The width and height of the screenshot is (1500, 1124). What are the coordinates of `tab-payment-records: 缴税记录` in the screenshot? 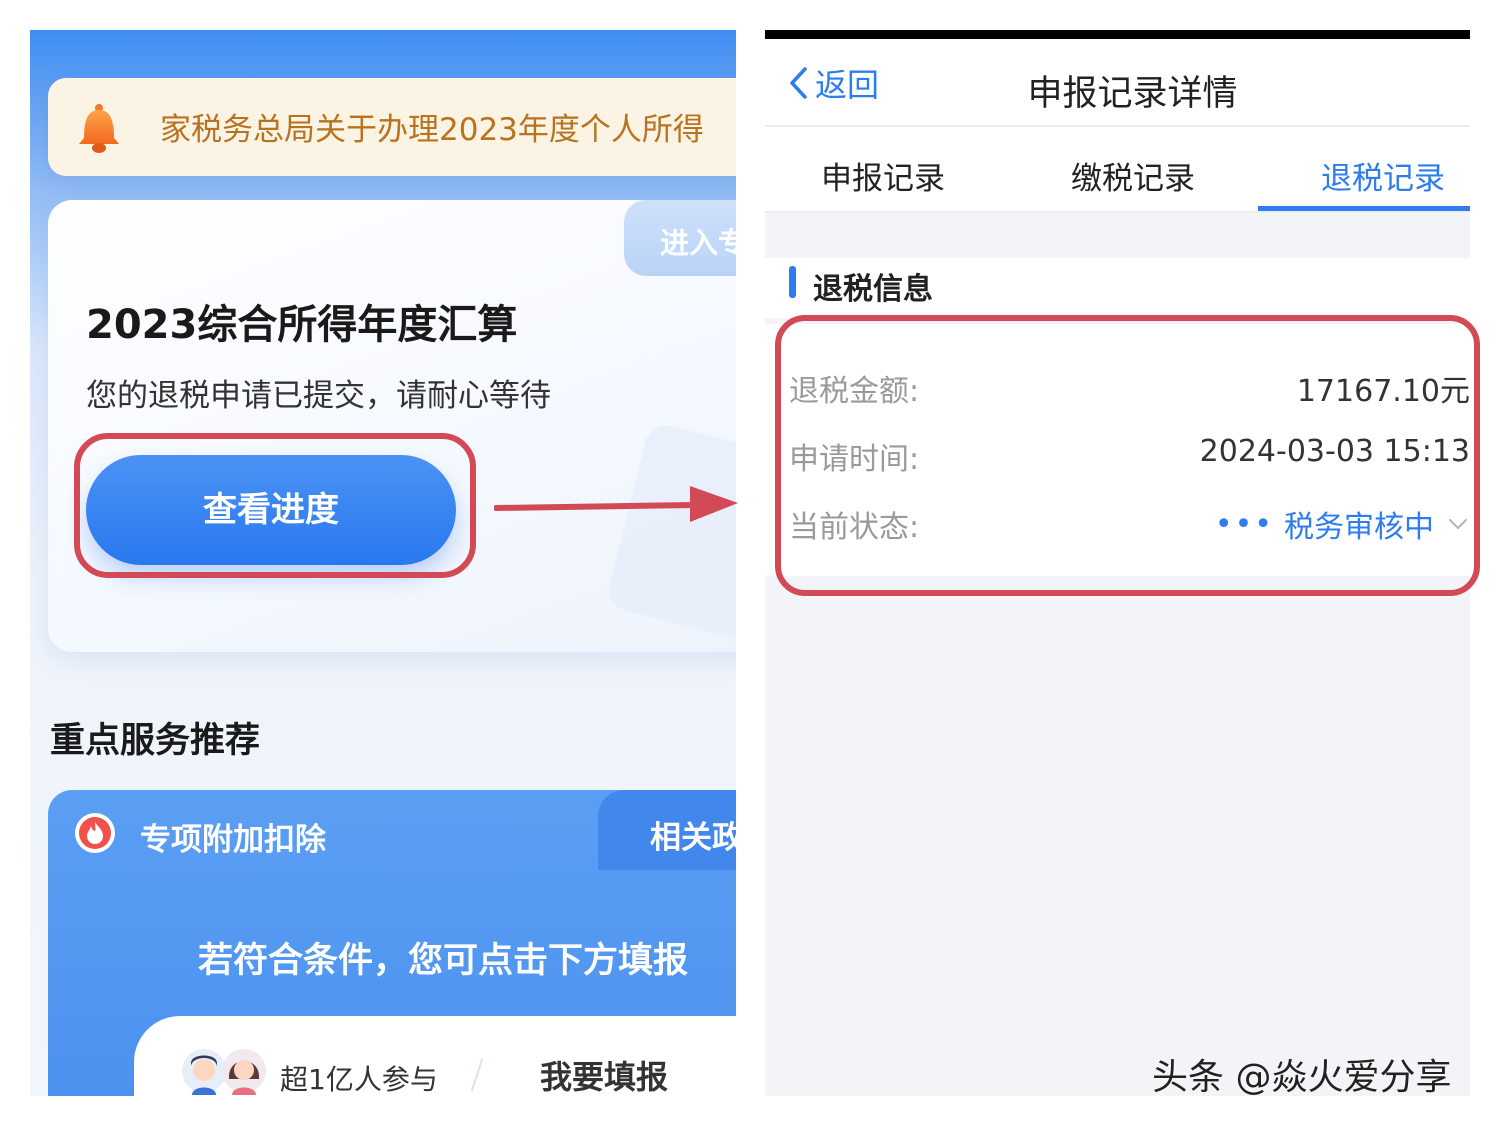 It's located at (1133, 175).